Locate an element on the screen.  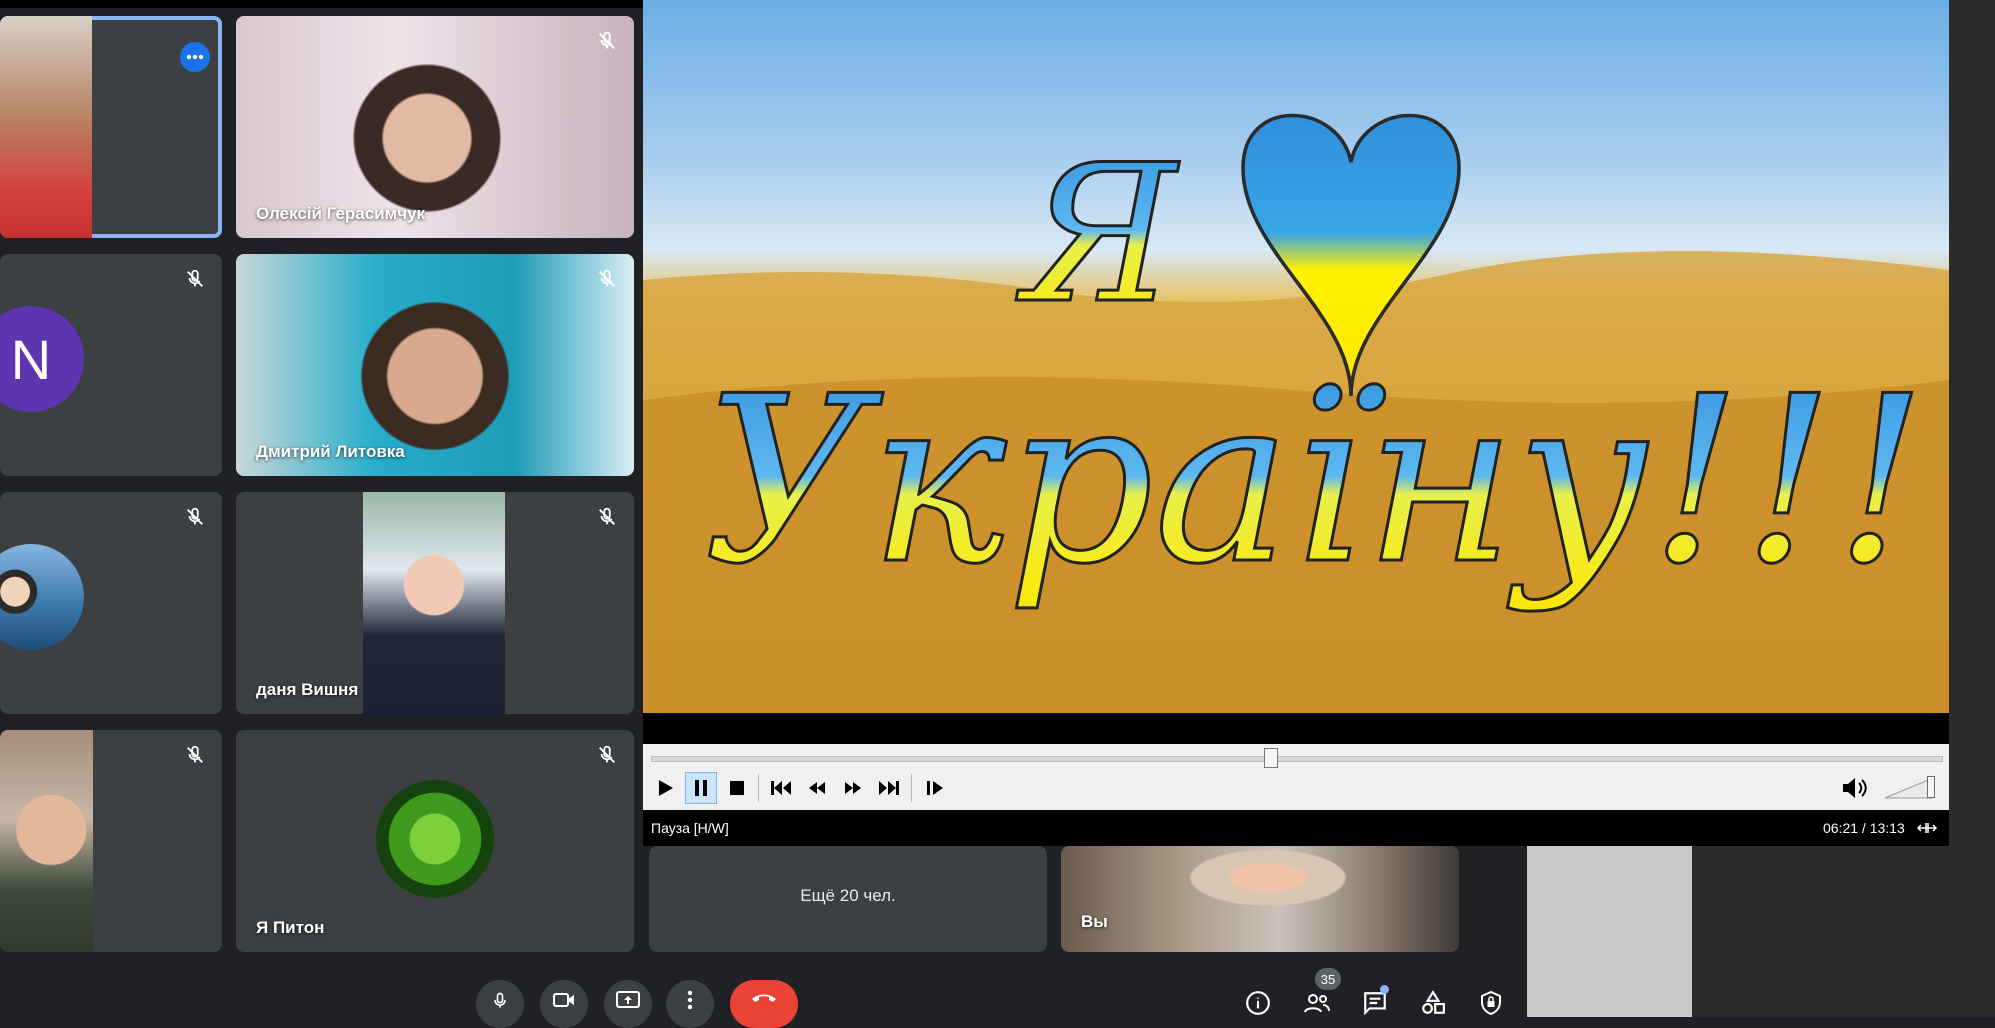
people-icon is located at coordinates (1317, 1003).